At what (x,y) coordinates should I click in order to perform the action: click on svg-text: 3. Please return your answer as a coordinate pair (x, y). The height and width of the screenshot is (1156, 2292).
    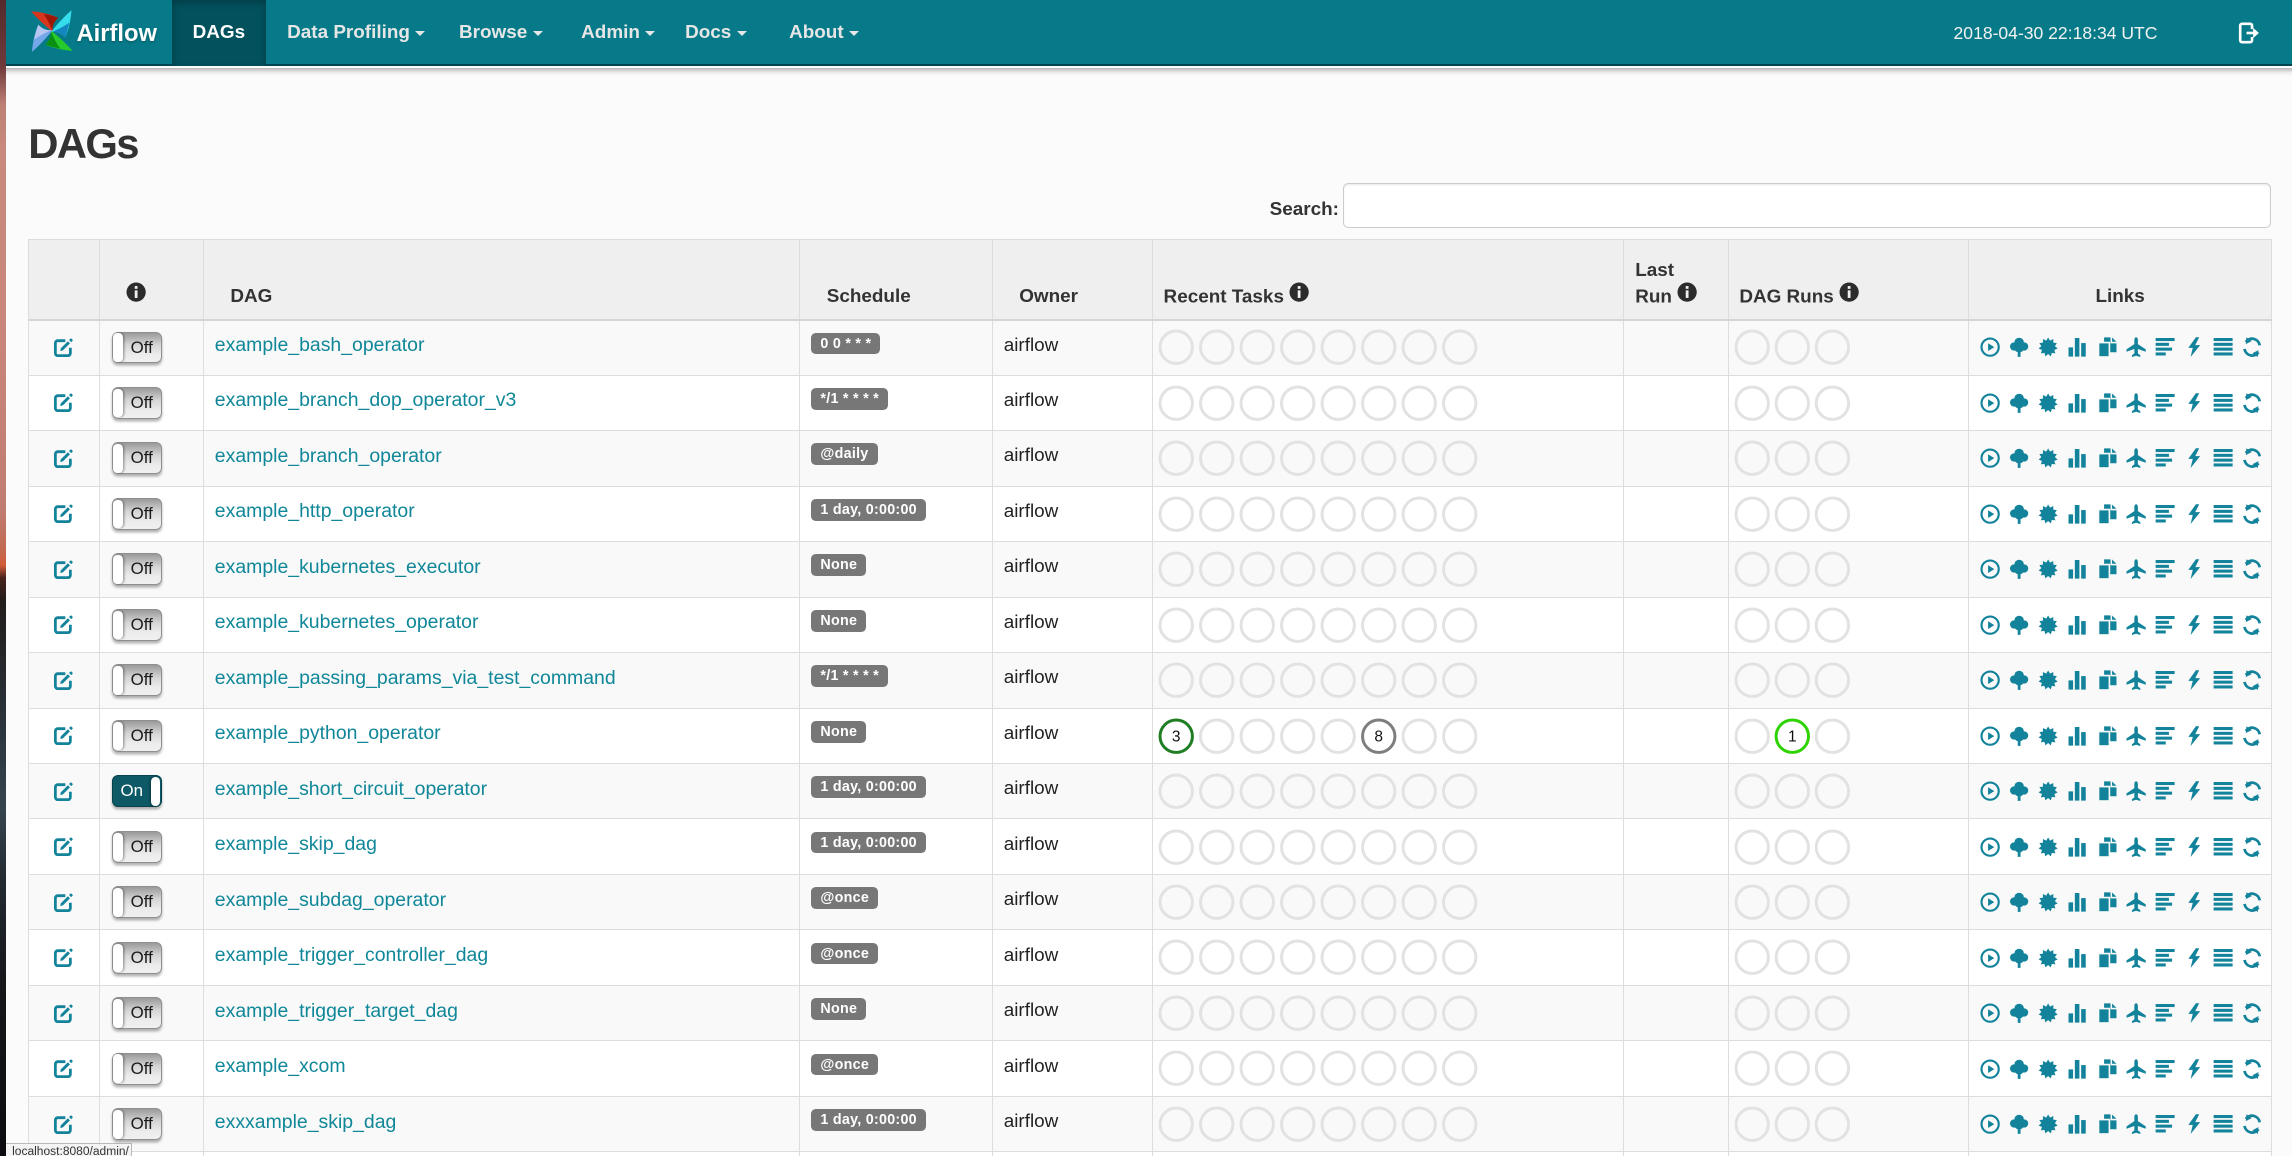
    Looking at the image, I should click on (1176, 736).